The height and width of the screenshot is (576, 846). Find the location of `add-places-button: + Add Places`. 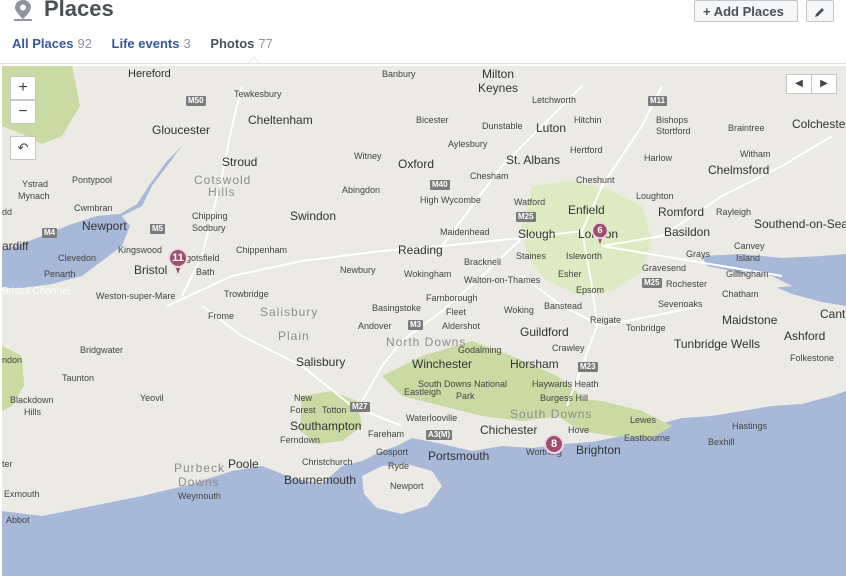

add-places-button: + Add Places is located at coordinates (746, 11).